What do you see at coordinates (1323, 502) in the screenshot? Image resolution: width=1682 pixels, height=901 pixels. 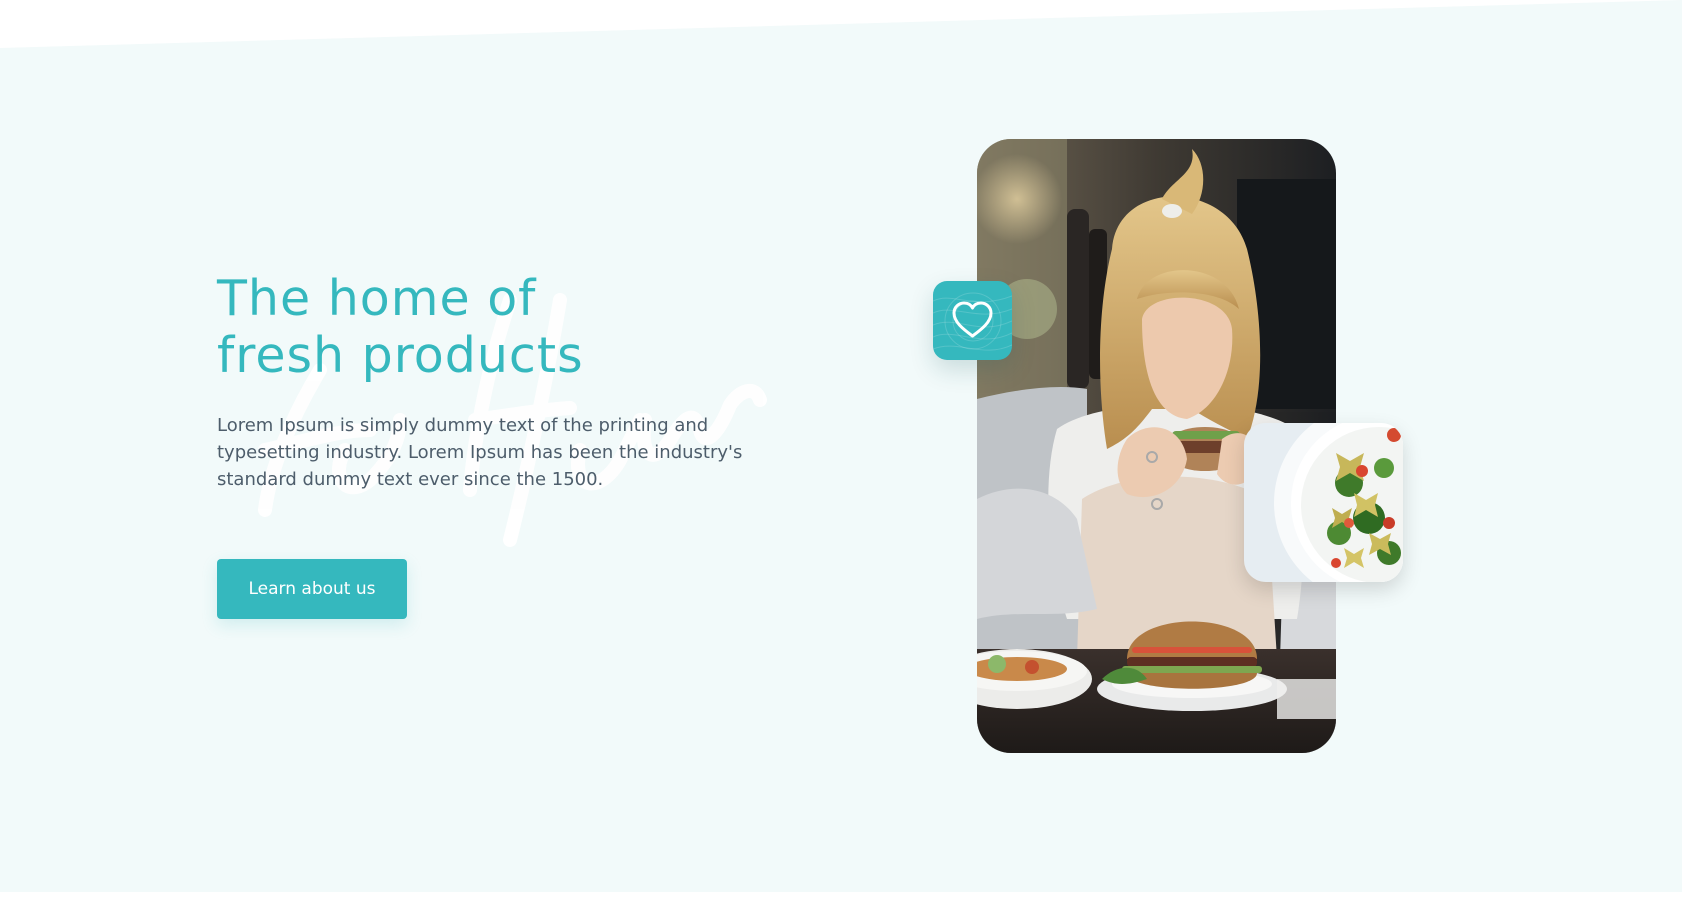 I see `pasta-salad-photo` at bounding box center [1323, 502].